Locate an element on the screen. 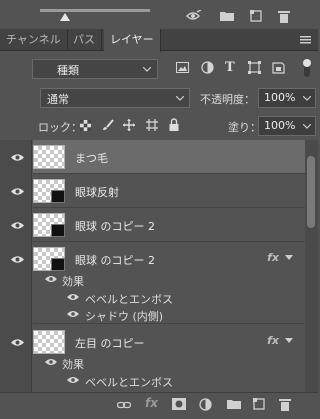  new-layer-icon is located at coordinates (260, 405).